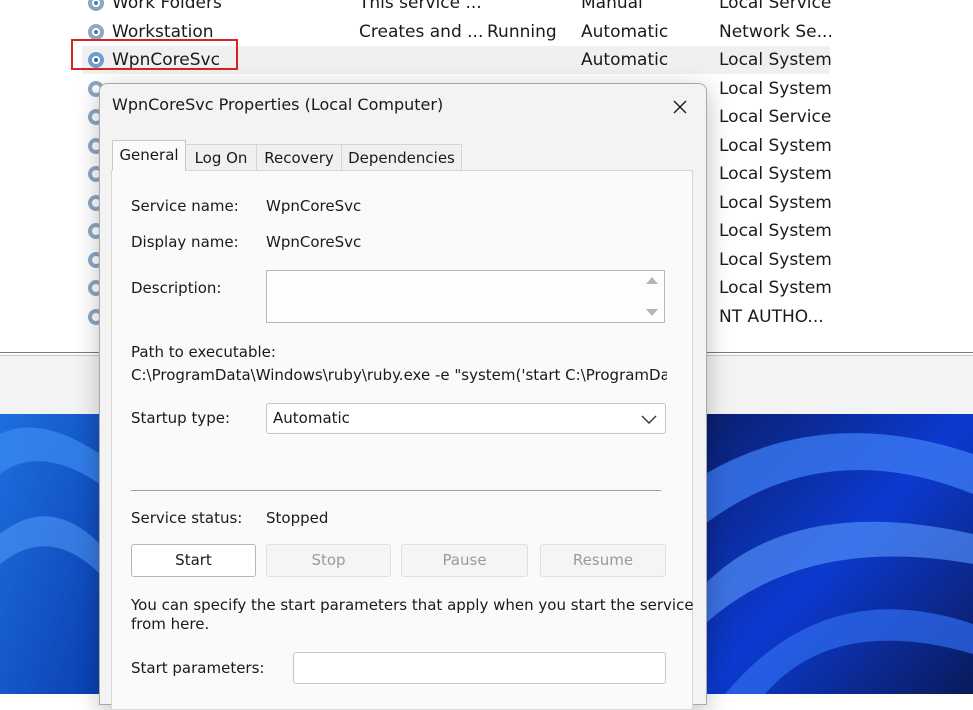  Describe the element at coordinates (185, 242) in the screenshot. I see `display-name-label: Display name:` at that location.